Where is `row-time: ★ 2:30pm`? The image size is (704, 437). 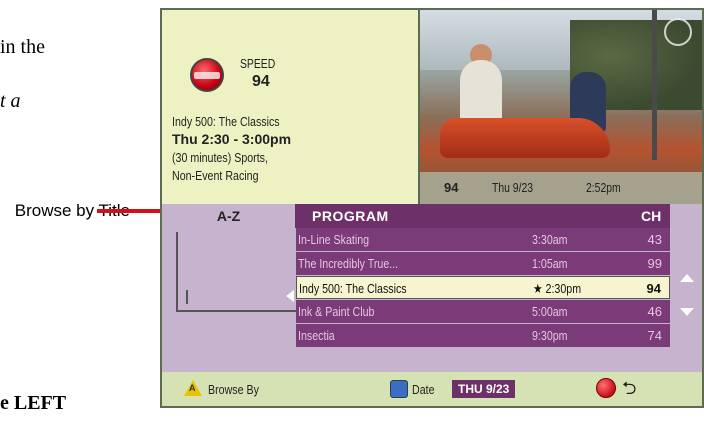 row-time: ★ 2:30pm is located at coordinates (557, 288).